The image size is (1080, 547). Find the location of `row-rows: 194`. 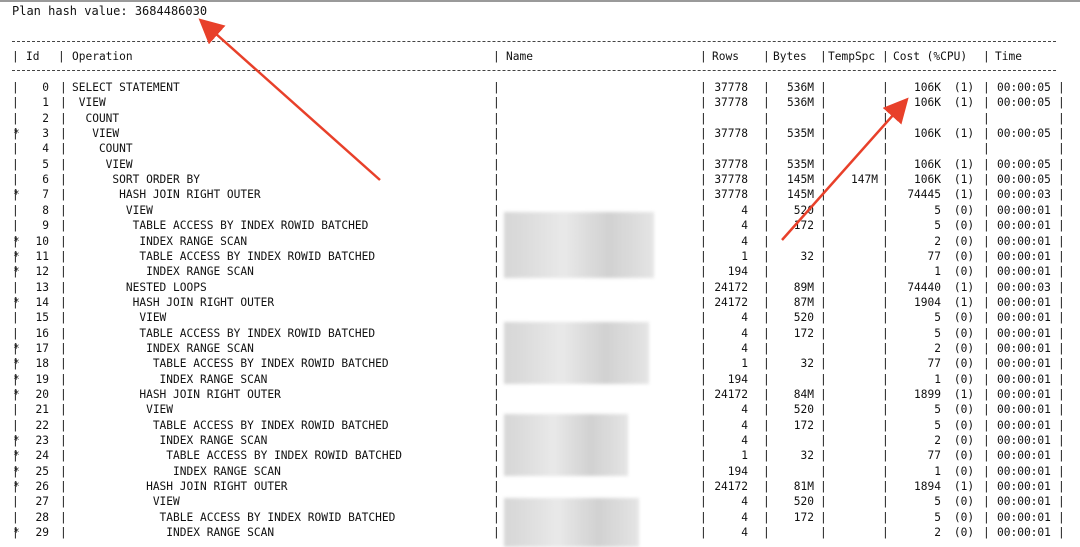

row-rows: 194 is located at coordinates (737, 379).